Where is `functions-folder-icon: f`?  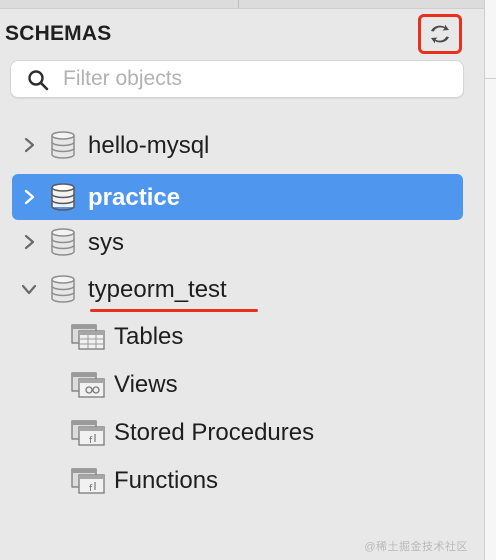
functions-folder-icon: f is located at coordinates (88, 481).